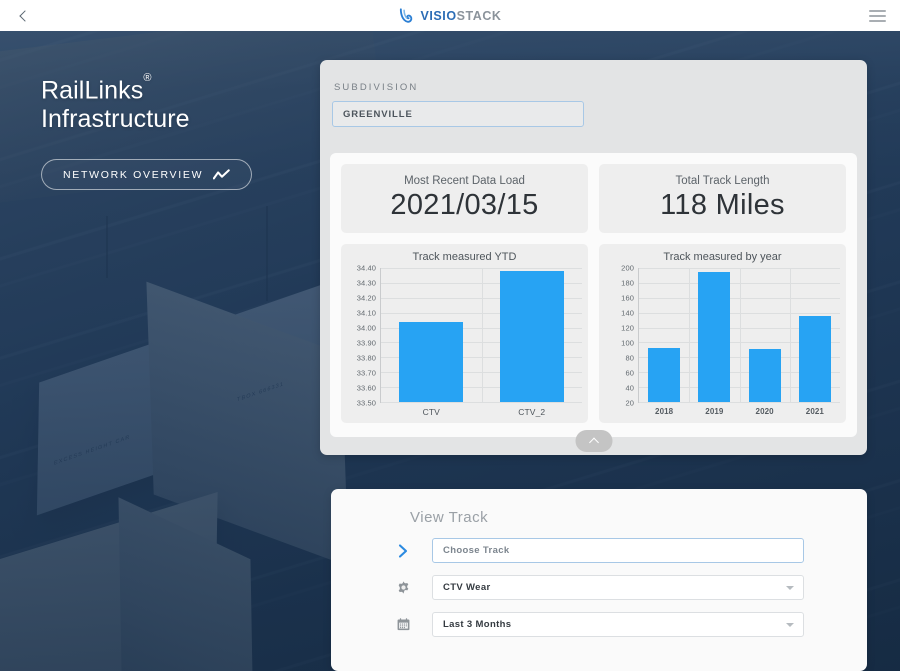 This screenshot has height=671, width=900. I want to click on timerange-select: Last 3 Months, so click(618, 624).